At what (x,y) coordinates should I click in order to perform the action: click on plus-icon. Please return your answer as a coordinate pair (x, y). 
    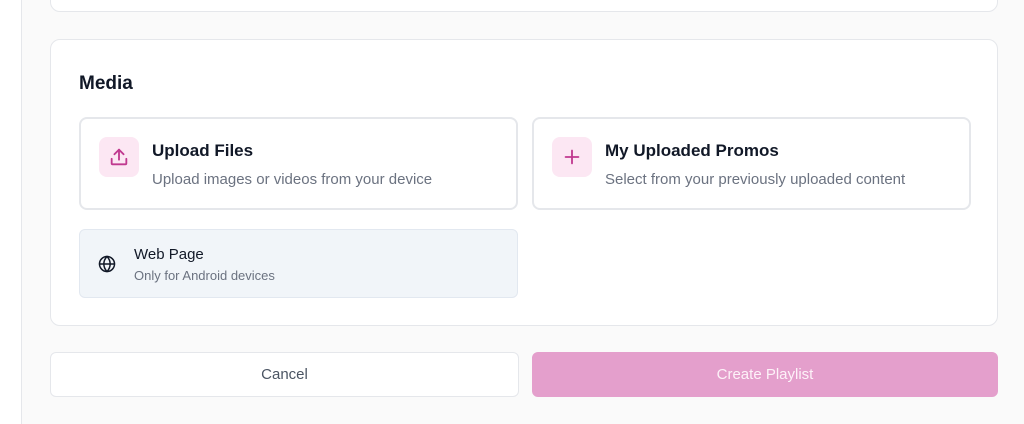
    Looking at the image, I should click on (572, 157).